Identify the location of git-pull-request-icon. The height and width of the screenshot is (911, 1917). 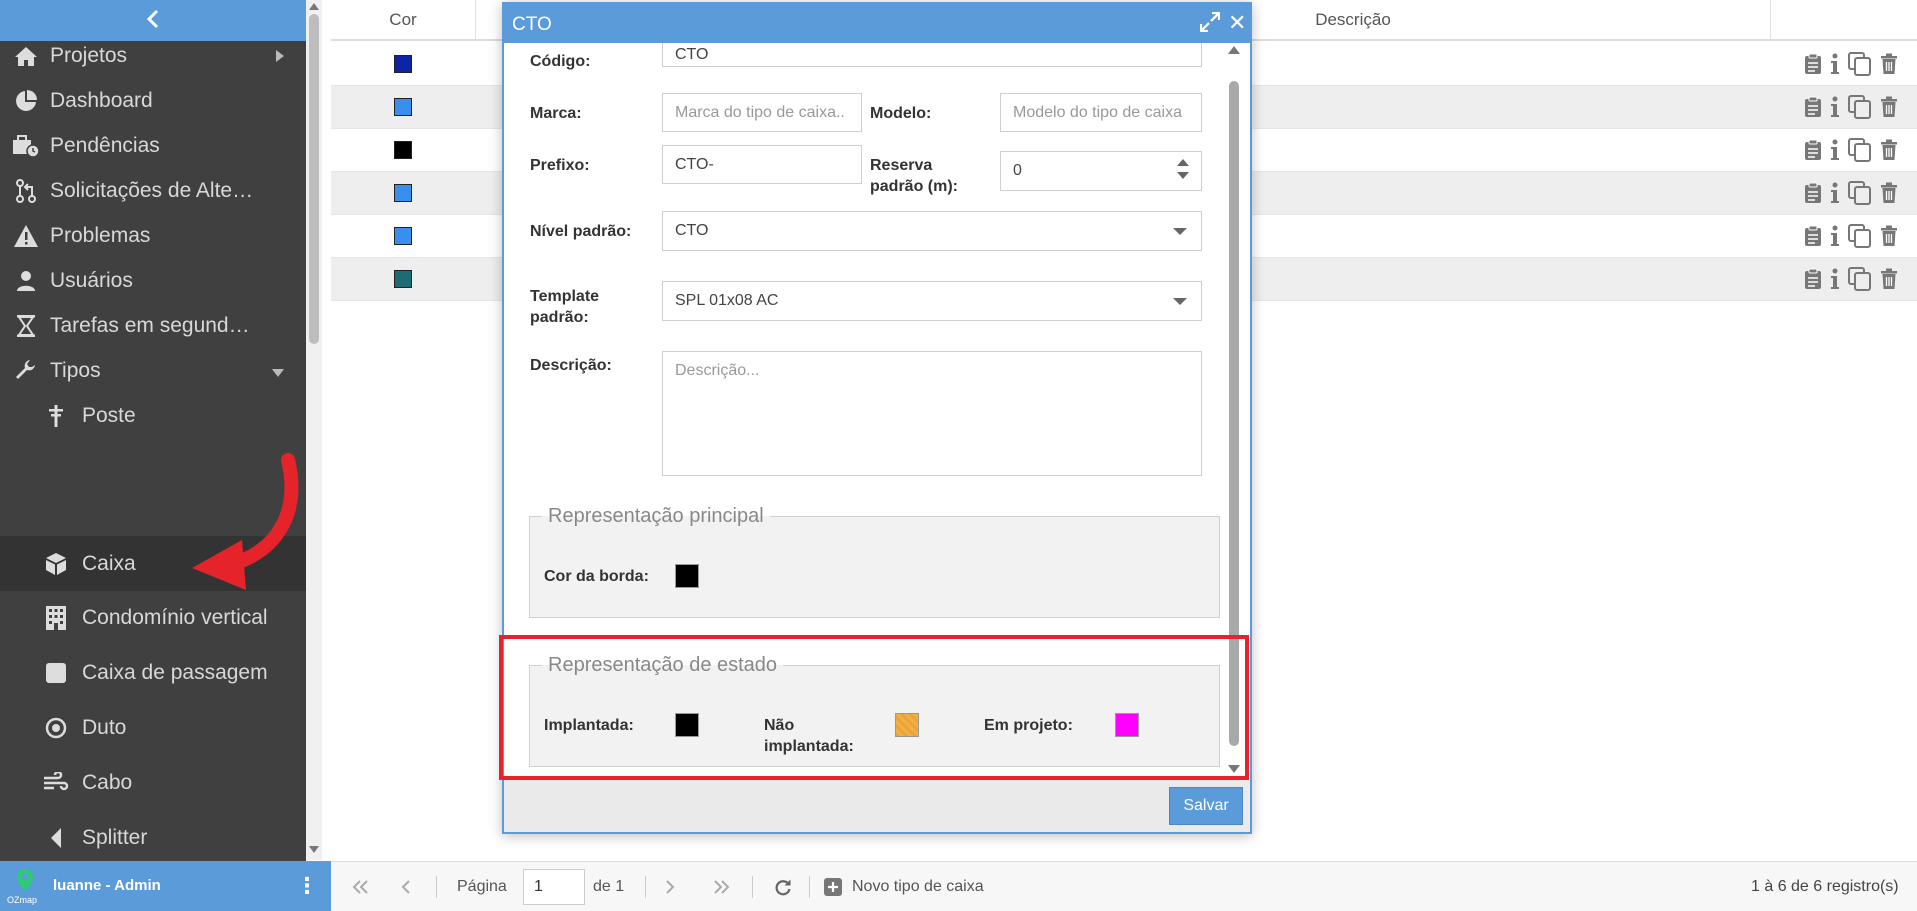
(26, 191).